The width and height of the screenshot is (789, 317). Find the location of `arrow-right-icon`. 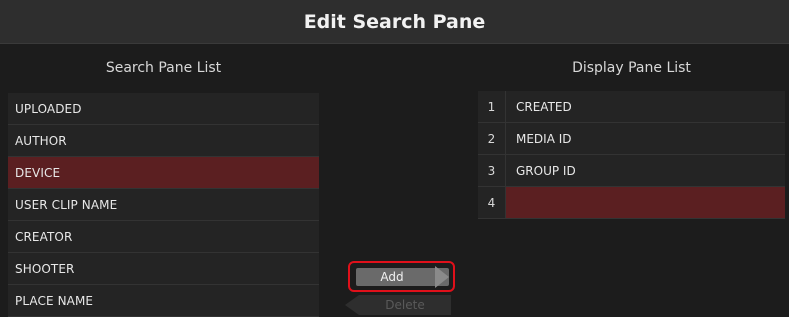

arrow-right-icon is located at coordinates (442, 277).